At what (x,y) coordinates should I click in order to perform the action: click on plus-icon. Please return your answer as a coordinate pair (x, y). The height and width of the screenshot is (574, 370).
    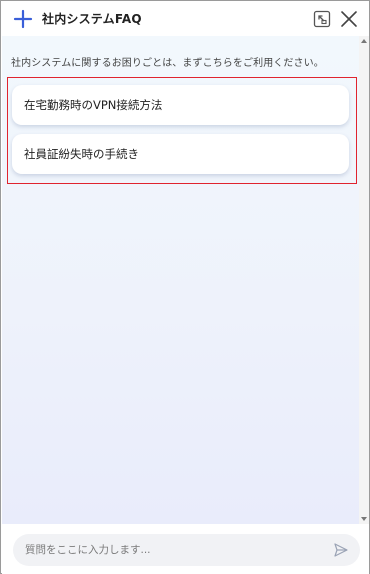
    Looking at the image, I should click on (23, 19).